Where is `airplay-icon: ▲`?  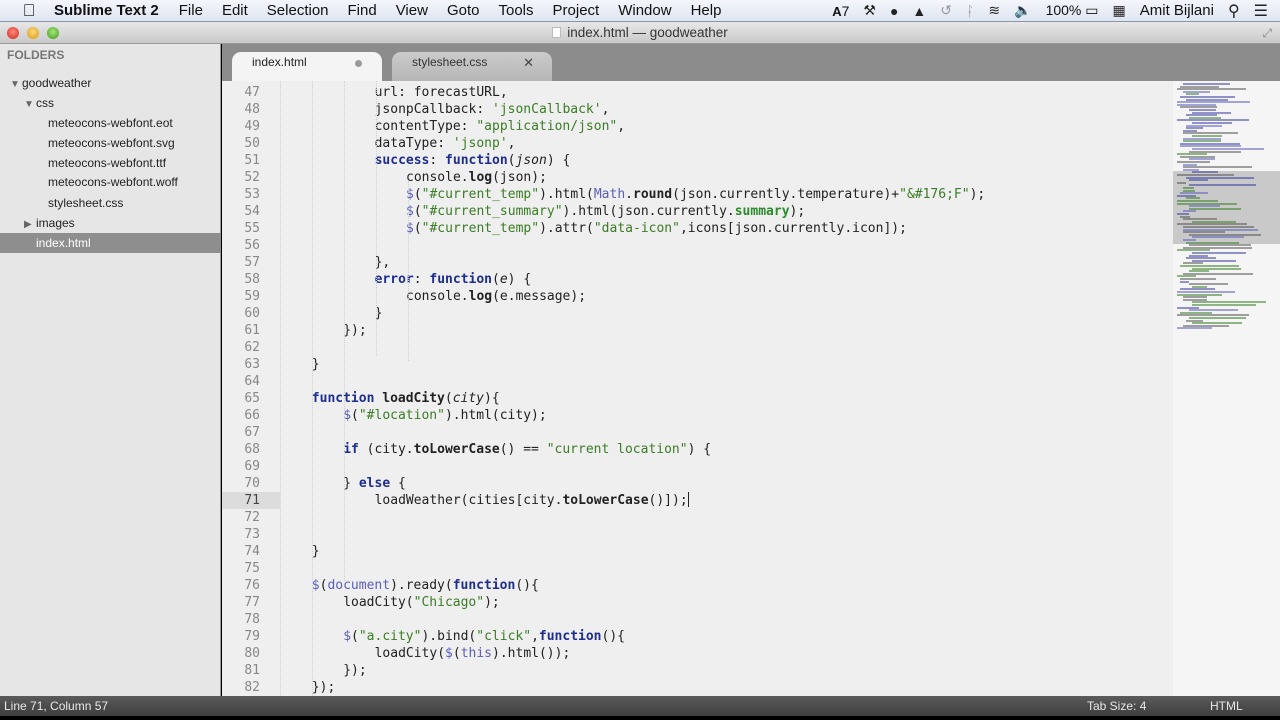 airplay-icon: ▲ is located at coordinates (919, 11).